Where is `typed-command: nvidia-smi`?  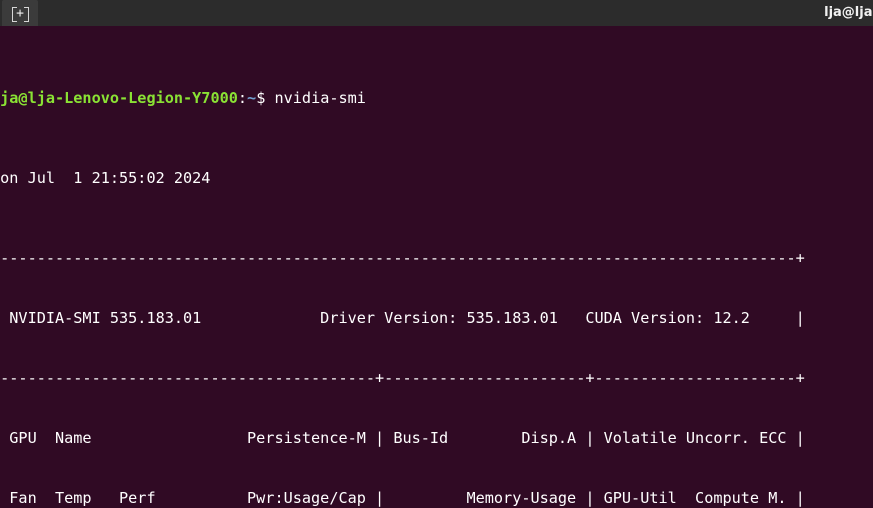 typed-command: nvidia-smi is located at coordinates (315, 98).